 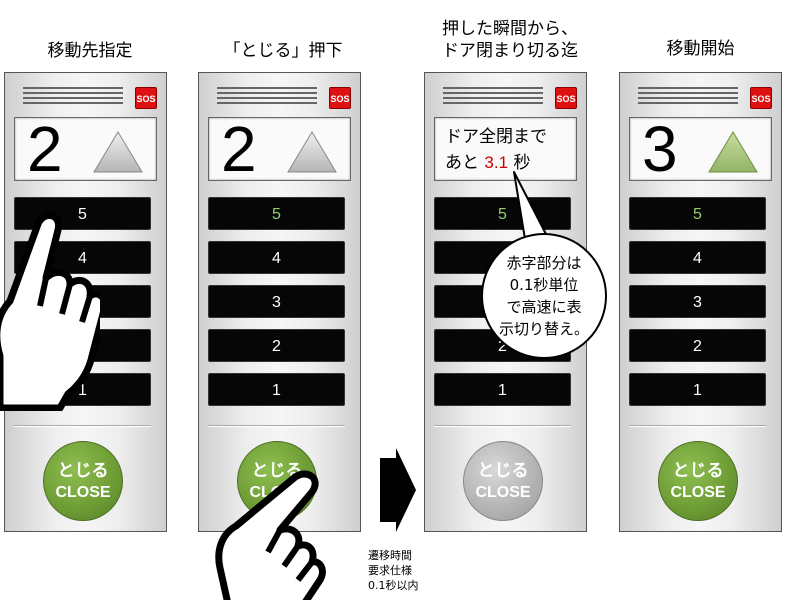 What do you see at coordinates (700, 49) in the screenshot?
I see `step-4-title: 移動開始` at bounding box center [700, 49].